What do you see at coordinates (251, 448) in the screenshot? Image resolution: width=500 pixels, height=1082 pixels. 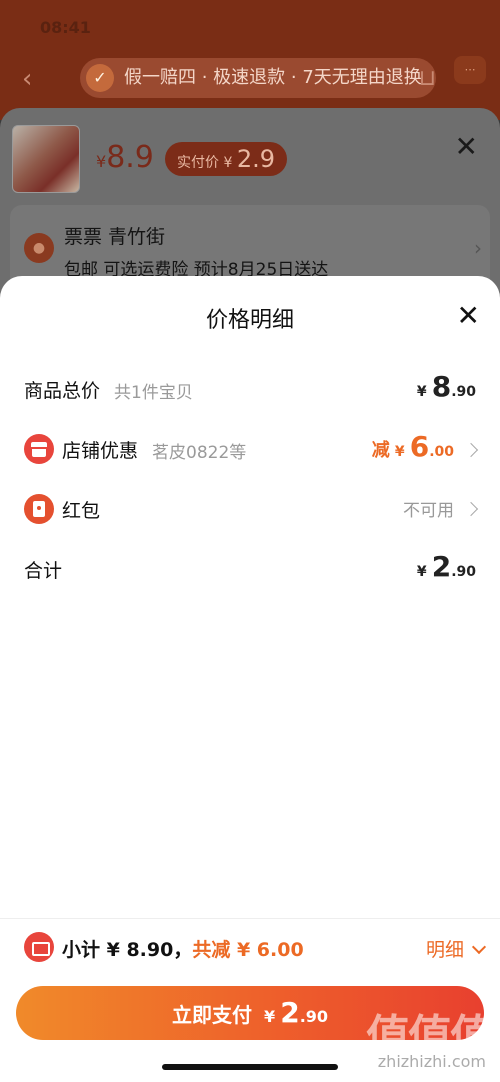 I see `row-shop-discount: 店铺优惠 茗皮0822等 减 ¥ 6.00` at bounding box center [251, 448].